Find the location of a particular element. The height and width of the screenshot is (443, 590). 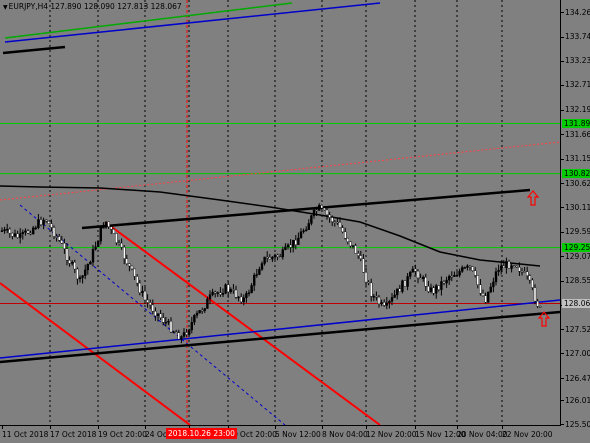

price-marker-label: 131.893 is located at coordinates (576, 124).